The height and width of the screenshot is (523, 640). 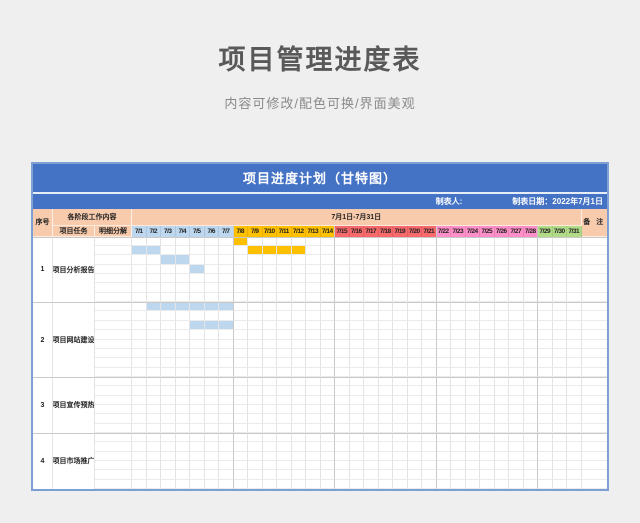 What do you see at coordinates (197, 231) in the screenshot?
I see `day-header-cell: 7/5` at bounding box center [197, 231].